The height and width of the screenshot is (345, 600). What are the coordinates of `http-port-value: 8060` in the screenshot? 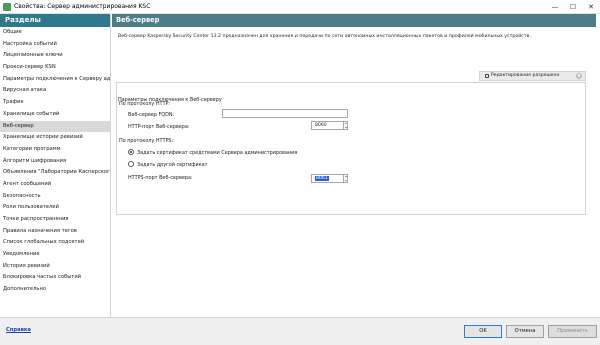 It's located at (321, 125).